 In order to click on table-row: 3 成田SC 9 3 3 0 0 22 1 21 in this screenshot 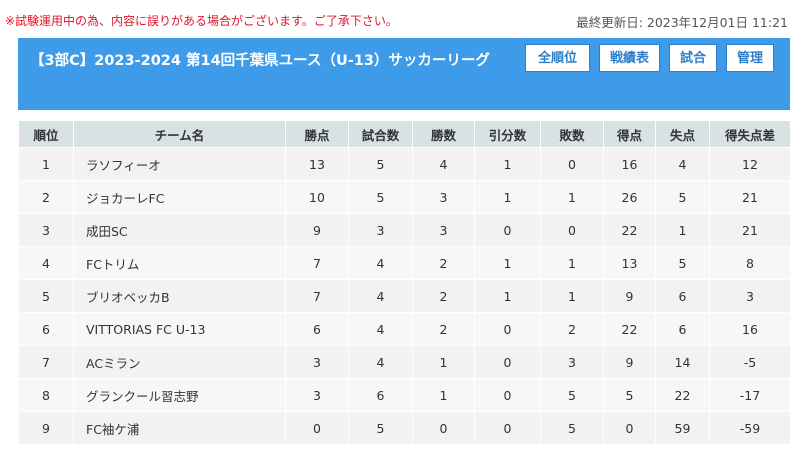, I will do `click(404, 230)`.